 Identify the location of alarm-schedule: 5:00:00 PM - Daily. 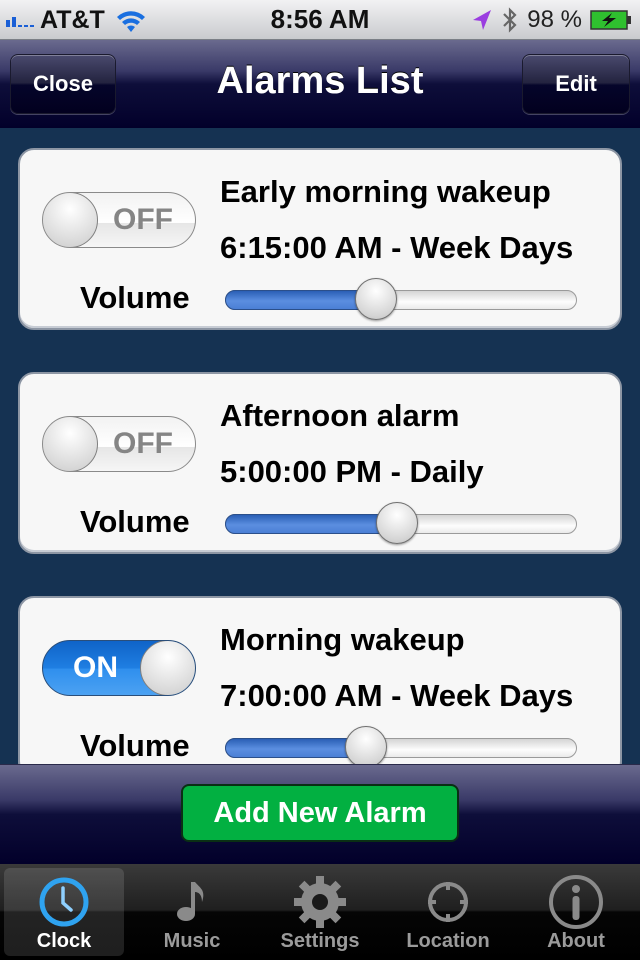
(352, 471).